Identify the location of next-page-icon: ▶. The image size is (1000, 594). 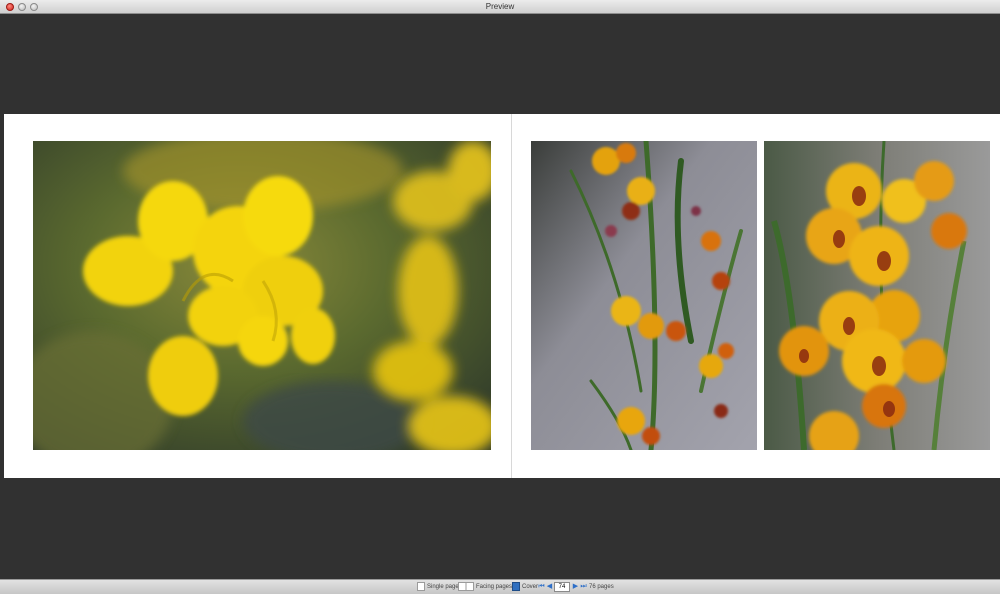
(575, 587).